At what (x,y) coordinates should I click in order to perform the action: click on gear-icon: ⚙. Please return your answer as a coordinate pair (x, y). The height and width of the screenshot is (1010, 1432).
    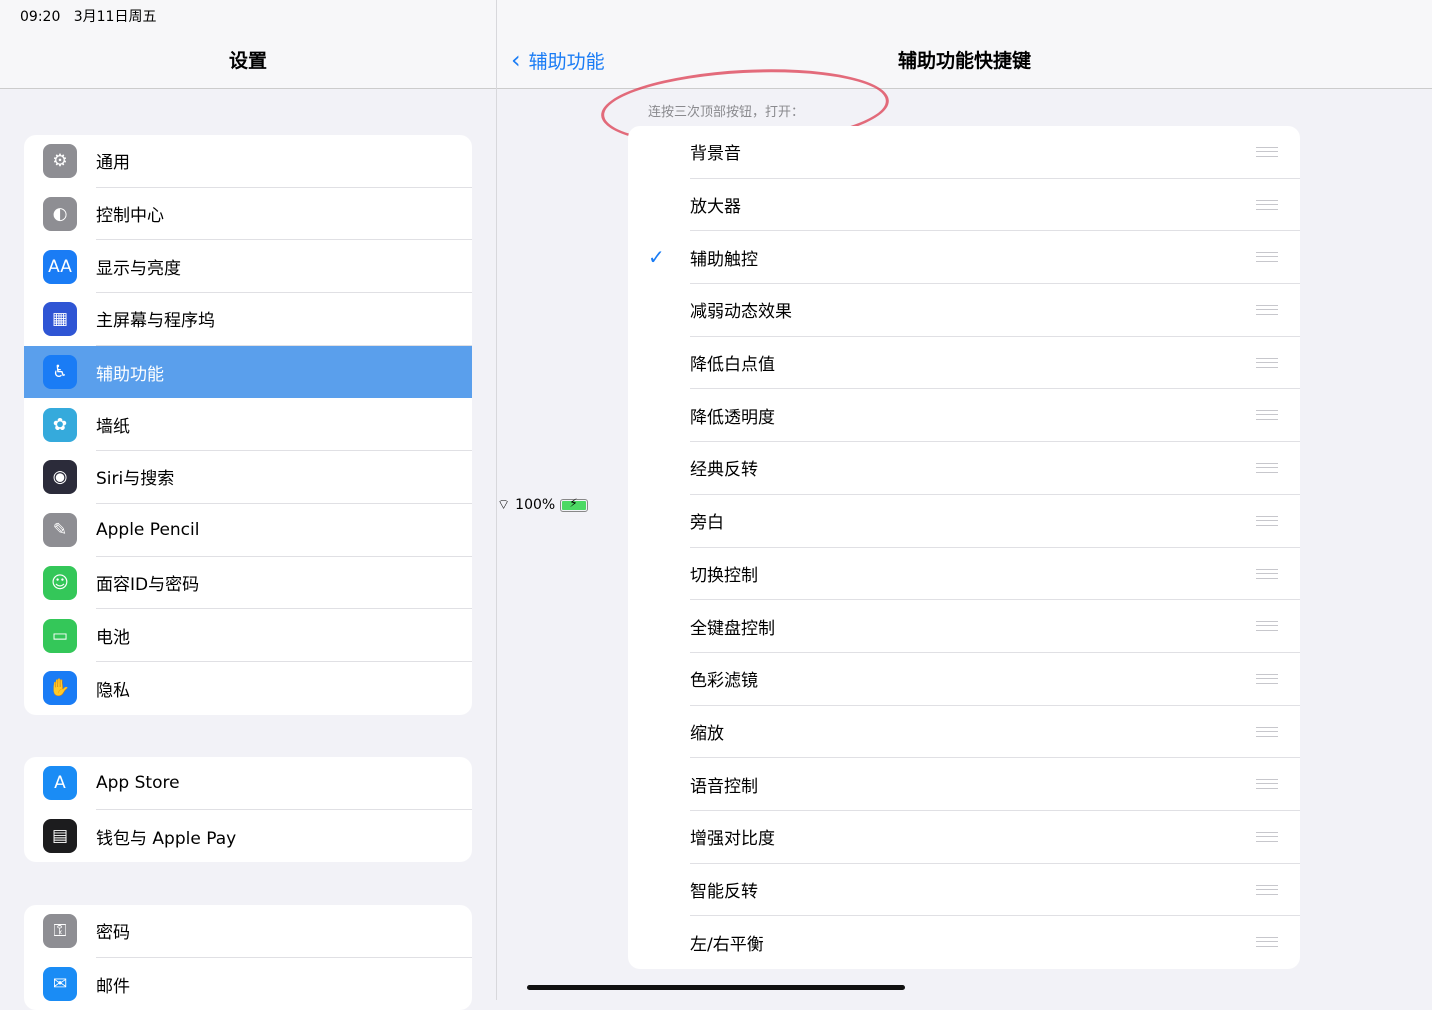
    Looking at the image, I should click on (60, 161).